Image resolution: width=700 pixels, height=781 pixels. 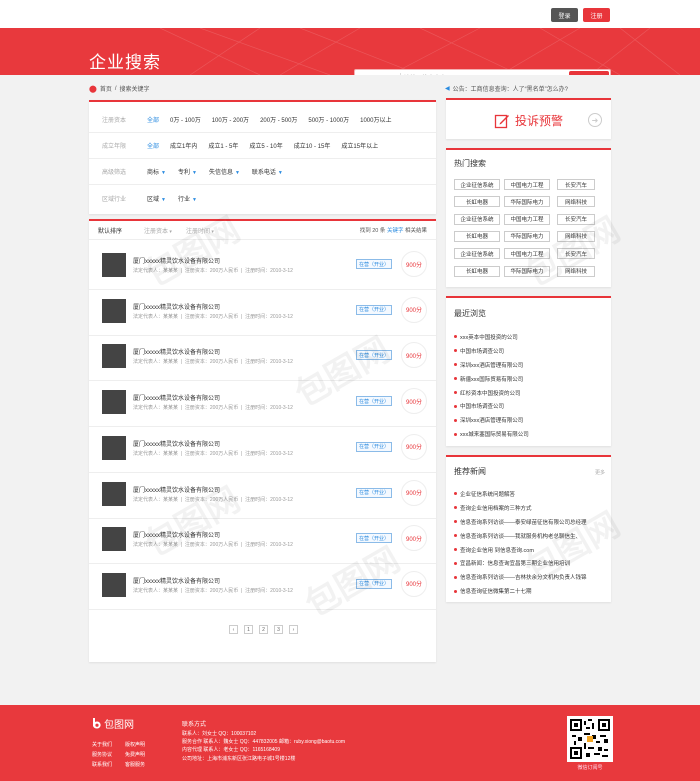 What do you see at coordinates (148, 590) in the screenshot?
I see `rep-label: 法定代表人：` at bounding box center [148, 590].